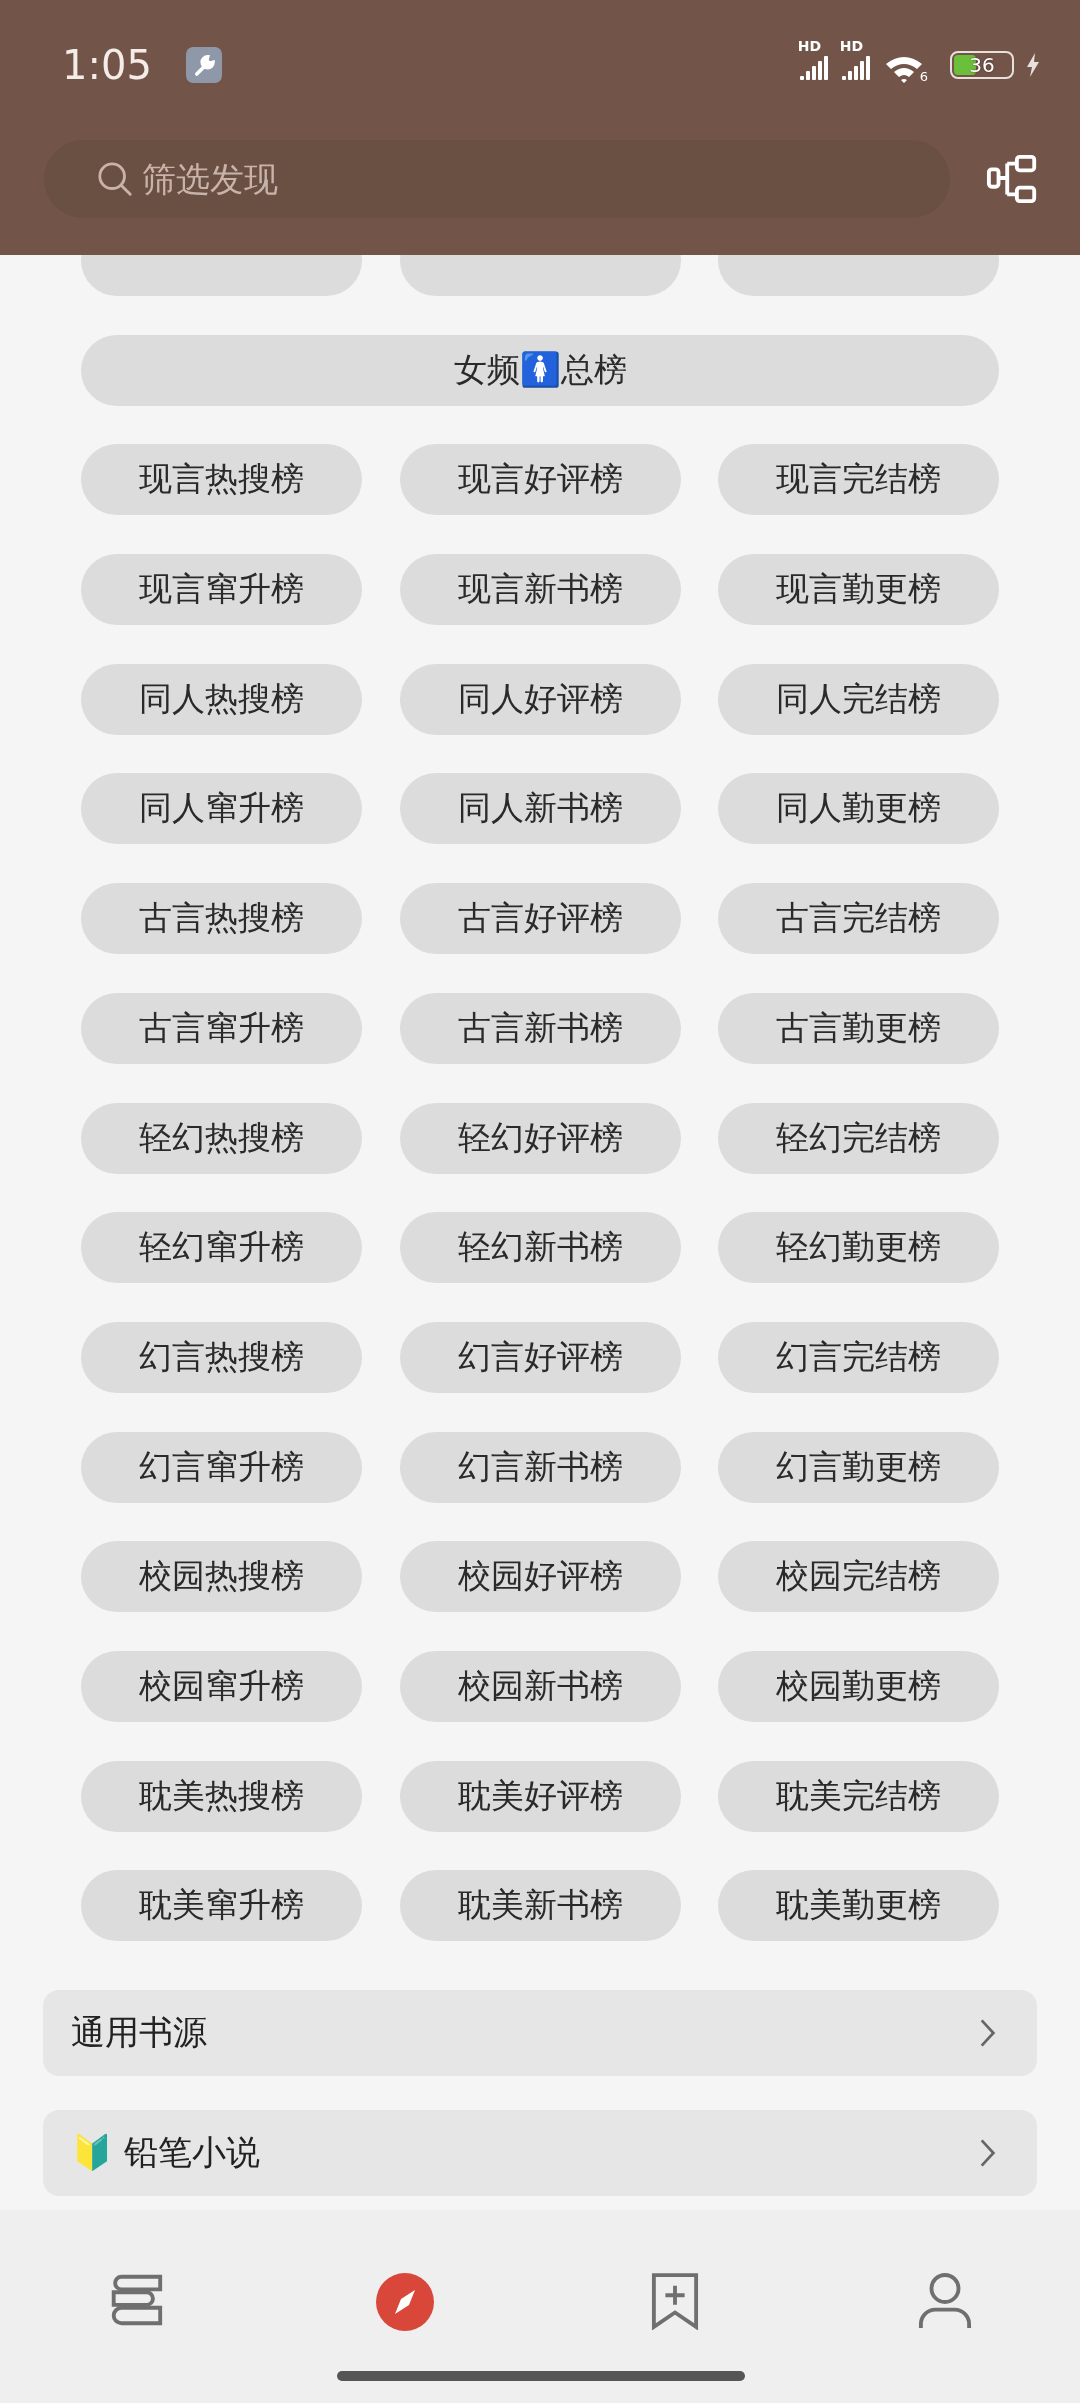 This screenshot has width=1080, height=2403. What do you see at coordinates (540, 2153) in the screenshot?
I see `source-row: 🔰 铅笔小说` at bounding box center [540, 2153].